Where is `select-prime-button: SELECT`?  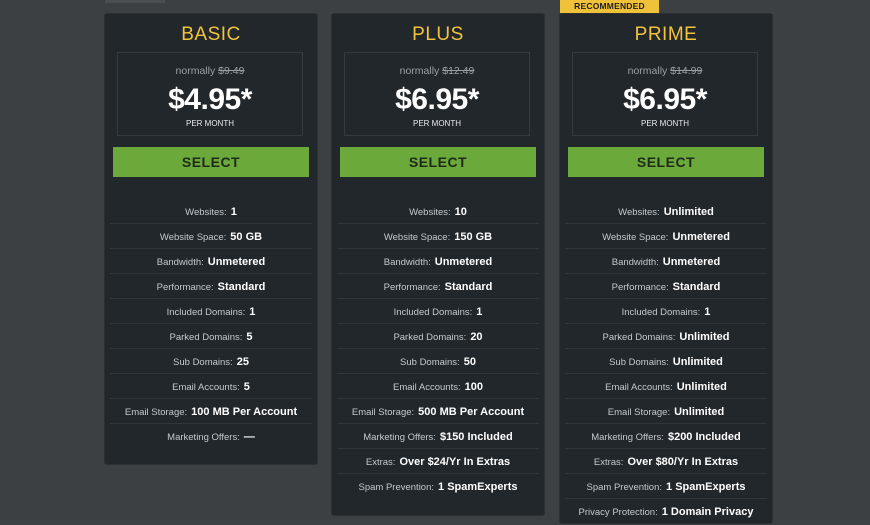 select-prime-button: SELECT is located at coordinates (666, 162).